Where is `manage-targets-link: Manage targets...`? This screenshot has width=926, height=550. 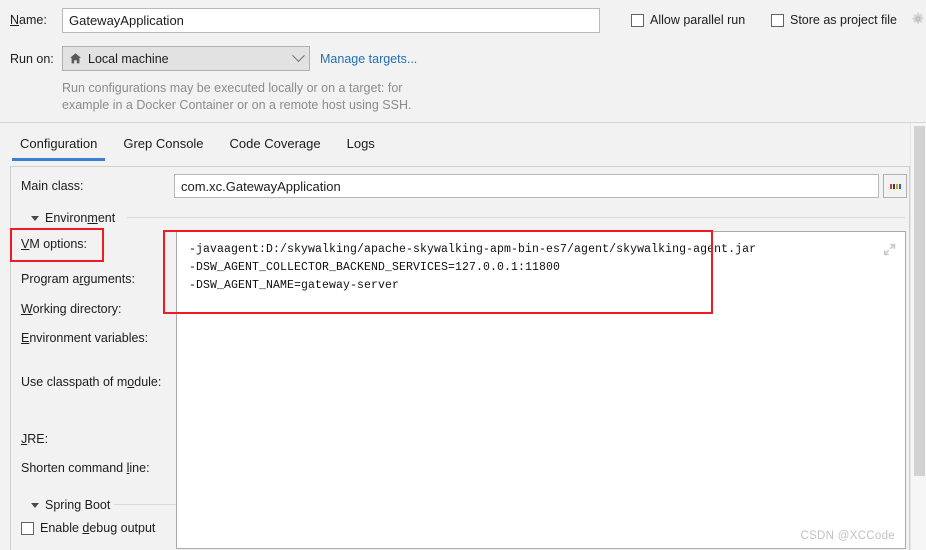
manage-targets-link: Manage targets... is located at coordinates (368, 59).